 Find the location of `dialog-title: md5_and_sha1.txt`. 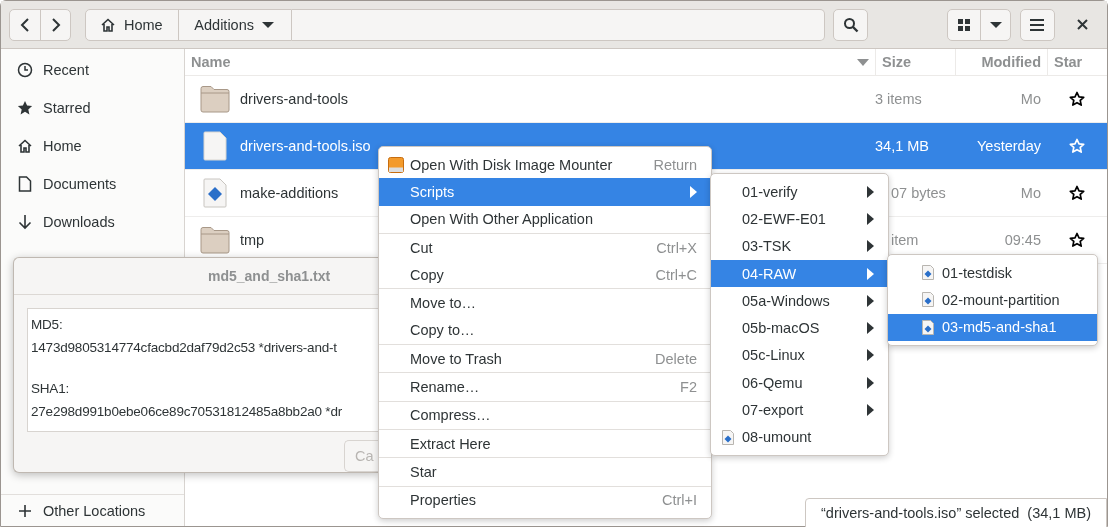

dialog-title: md5_and_sha1.txt is located at coordinates (196, 277).